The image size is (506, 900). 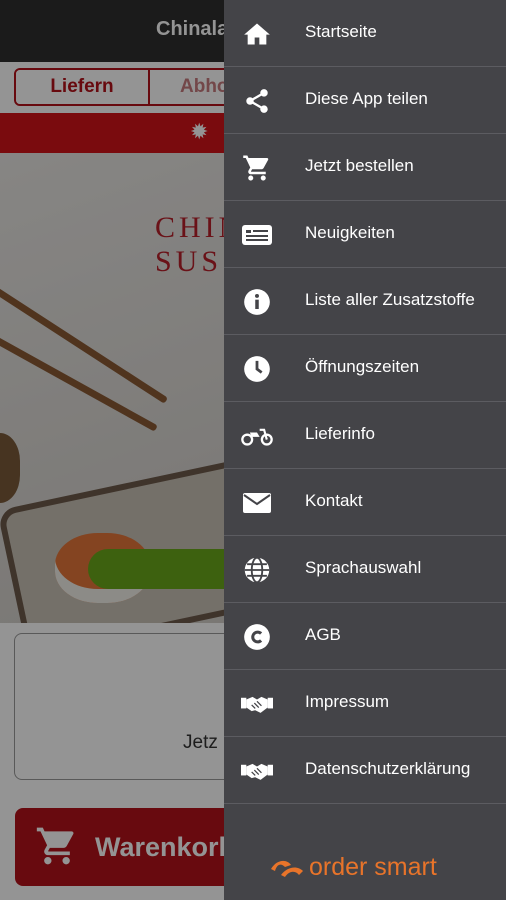 I want to click on menu-item-privacy: Datenschutzerklärung, so click(x=365, y=770).